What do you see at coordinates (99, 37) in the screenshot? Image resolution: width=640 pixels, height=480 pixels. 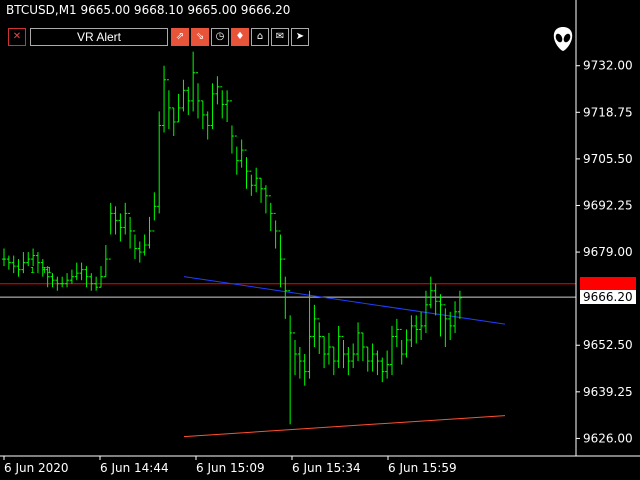 I see `toolbar-title: VR Alert` at bounding box center [99, 37].